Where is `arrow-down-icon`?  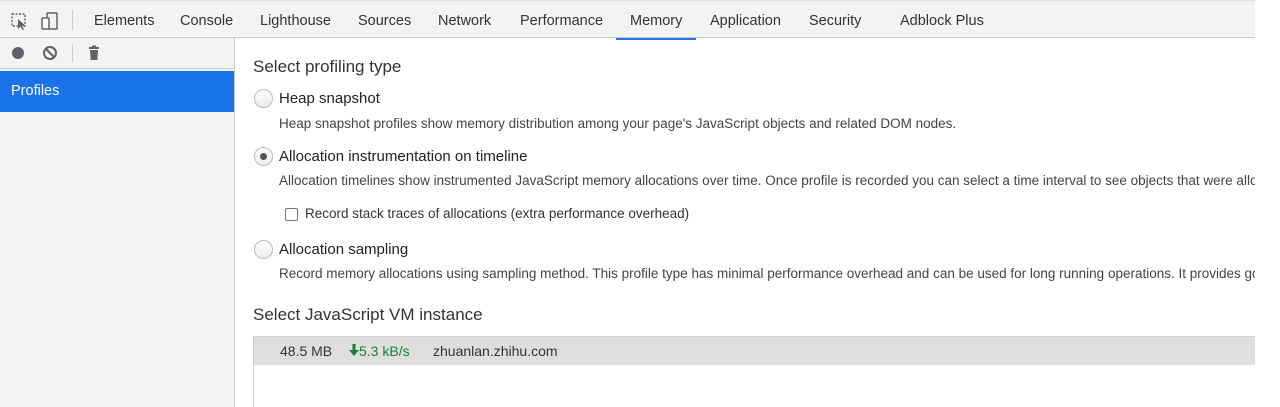 arrow-down-icon is located at coordinates (354, 350).